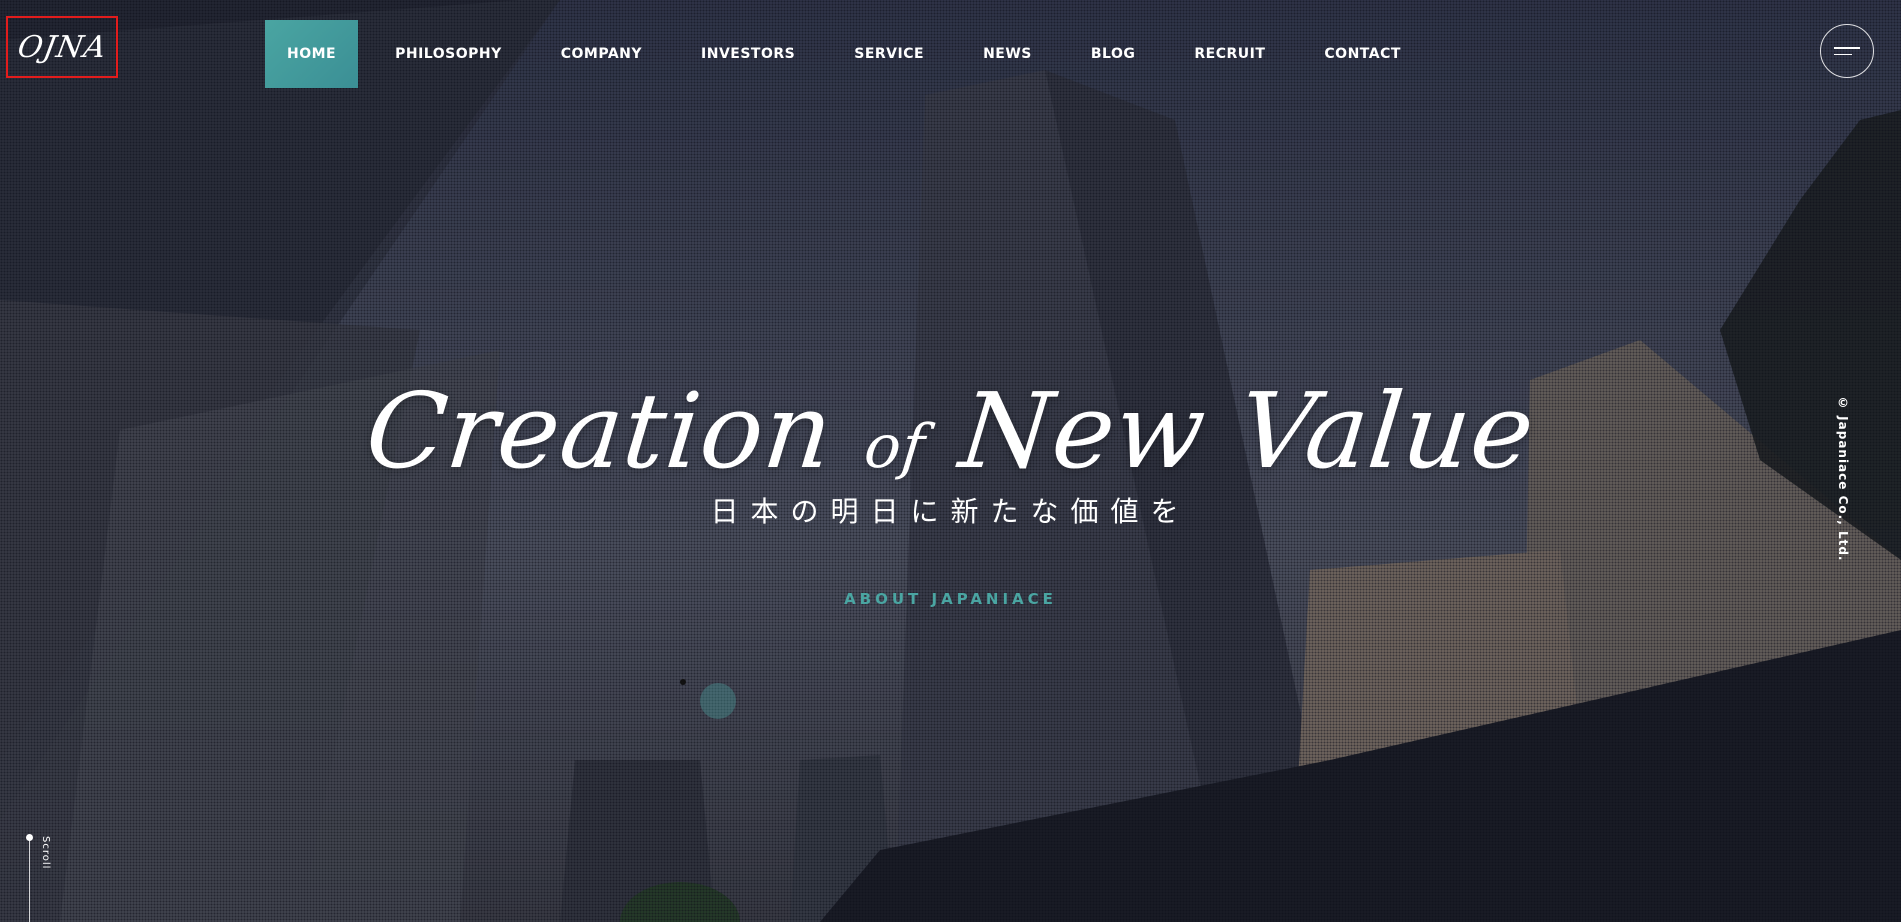  What do you see at coordinates (718, 701) in the screenshot?
I see `mouse-cursor-ring` at bounding box center [718, 701].